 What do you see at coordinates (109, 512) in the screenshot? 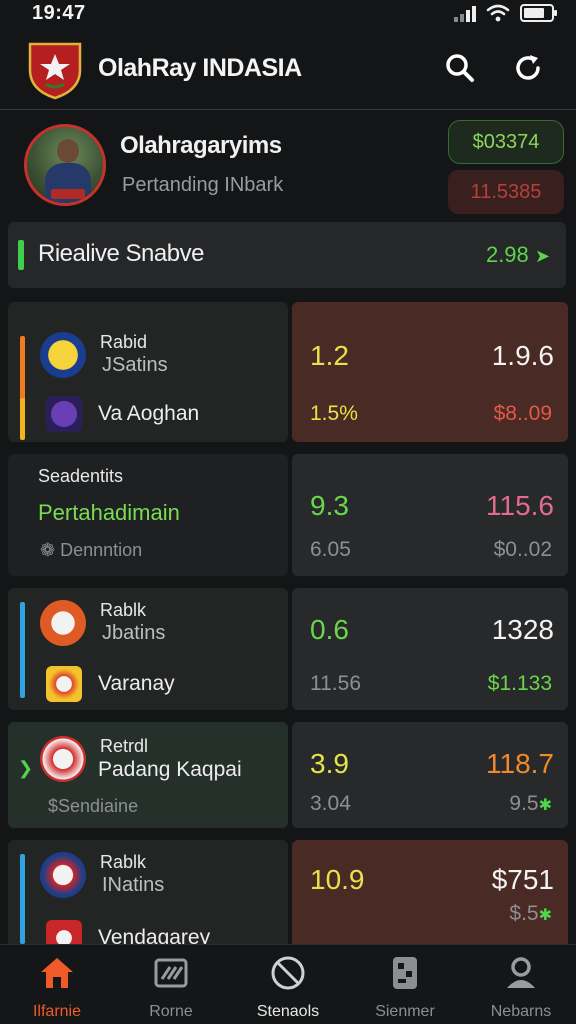
I see `team-name: Pertahadimain` at bounding box center [109, 512].